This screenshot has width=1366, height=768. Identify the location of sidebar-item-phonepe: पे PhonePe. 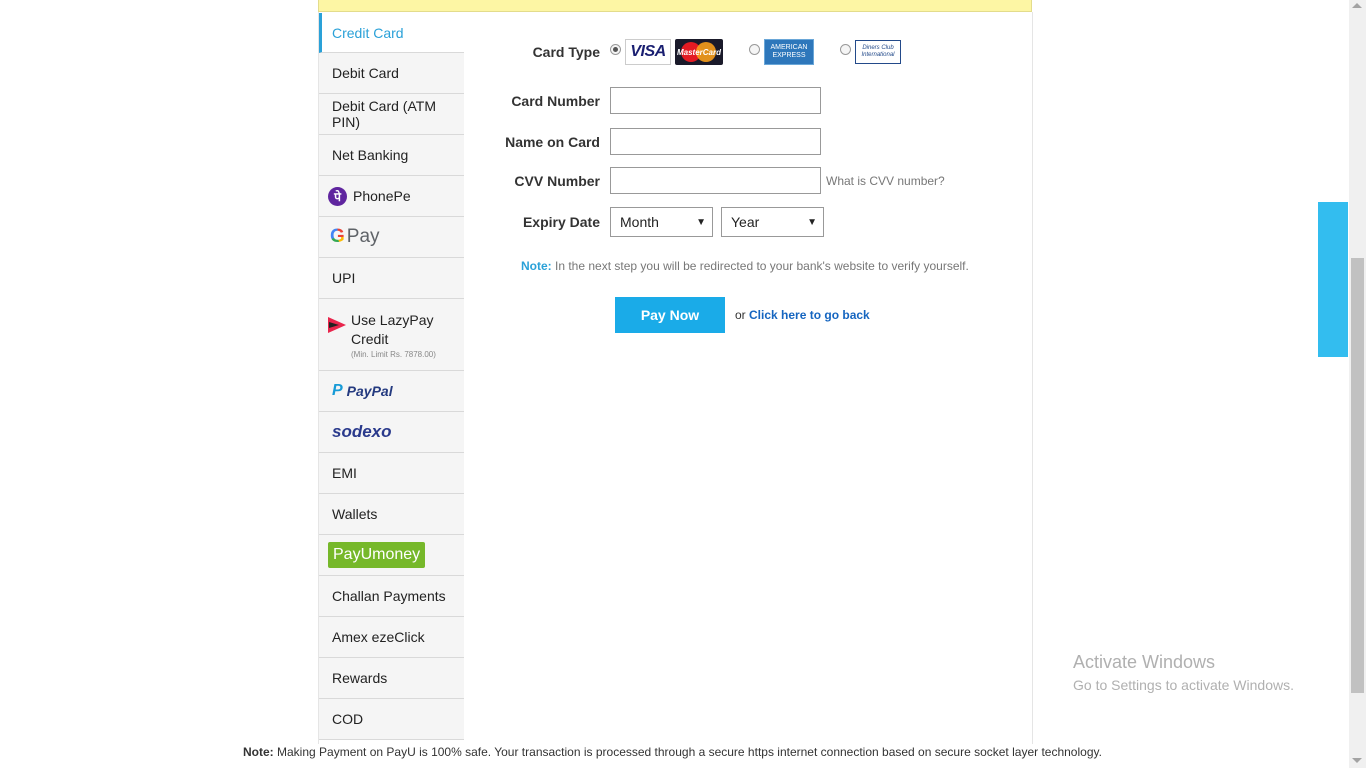
(391, 196).